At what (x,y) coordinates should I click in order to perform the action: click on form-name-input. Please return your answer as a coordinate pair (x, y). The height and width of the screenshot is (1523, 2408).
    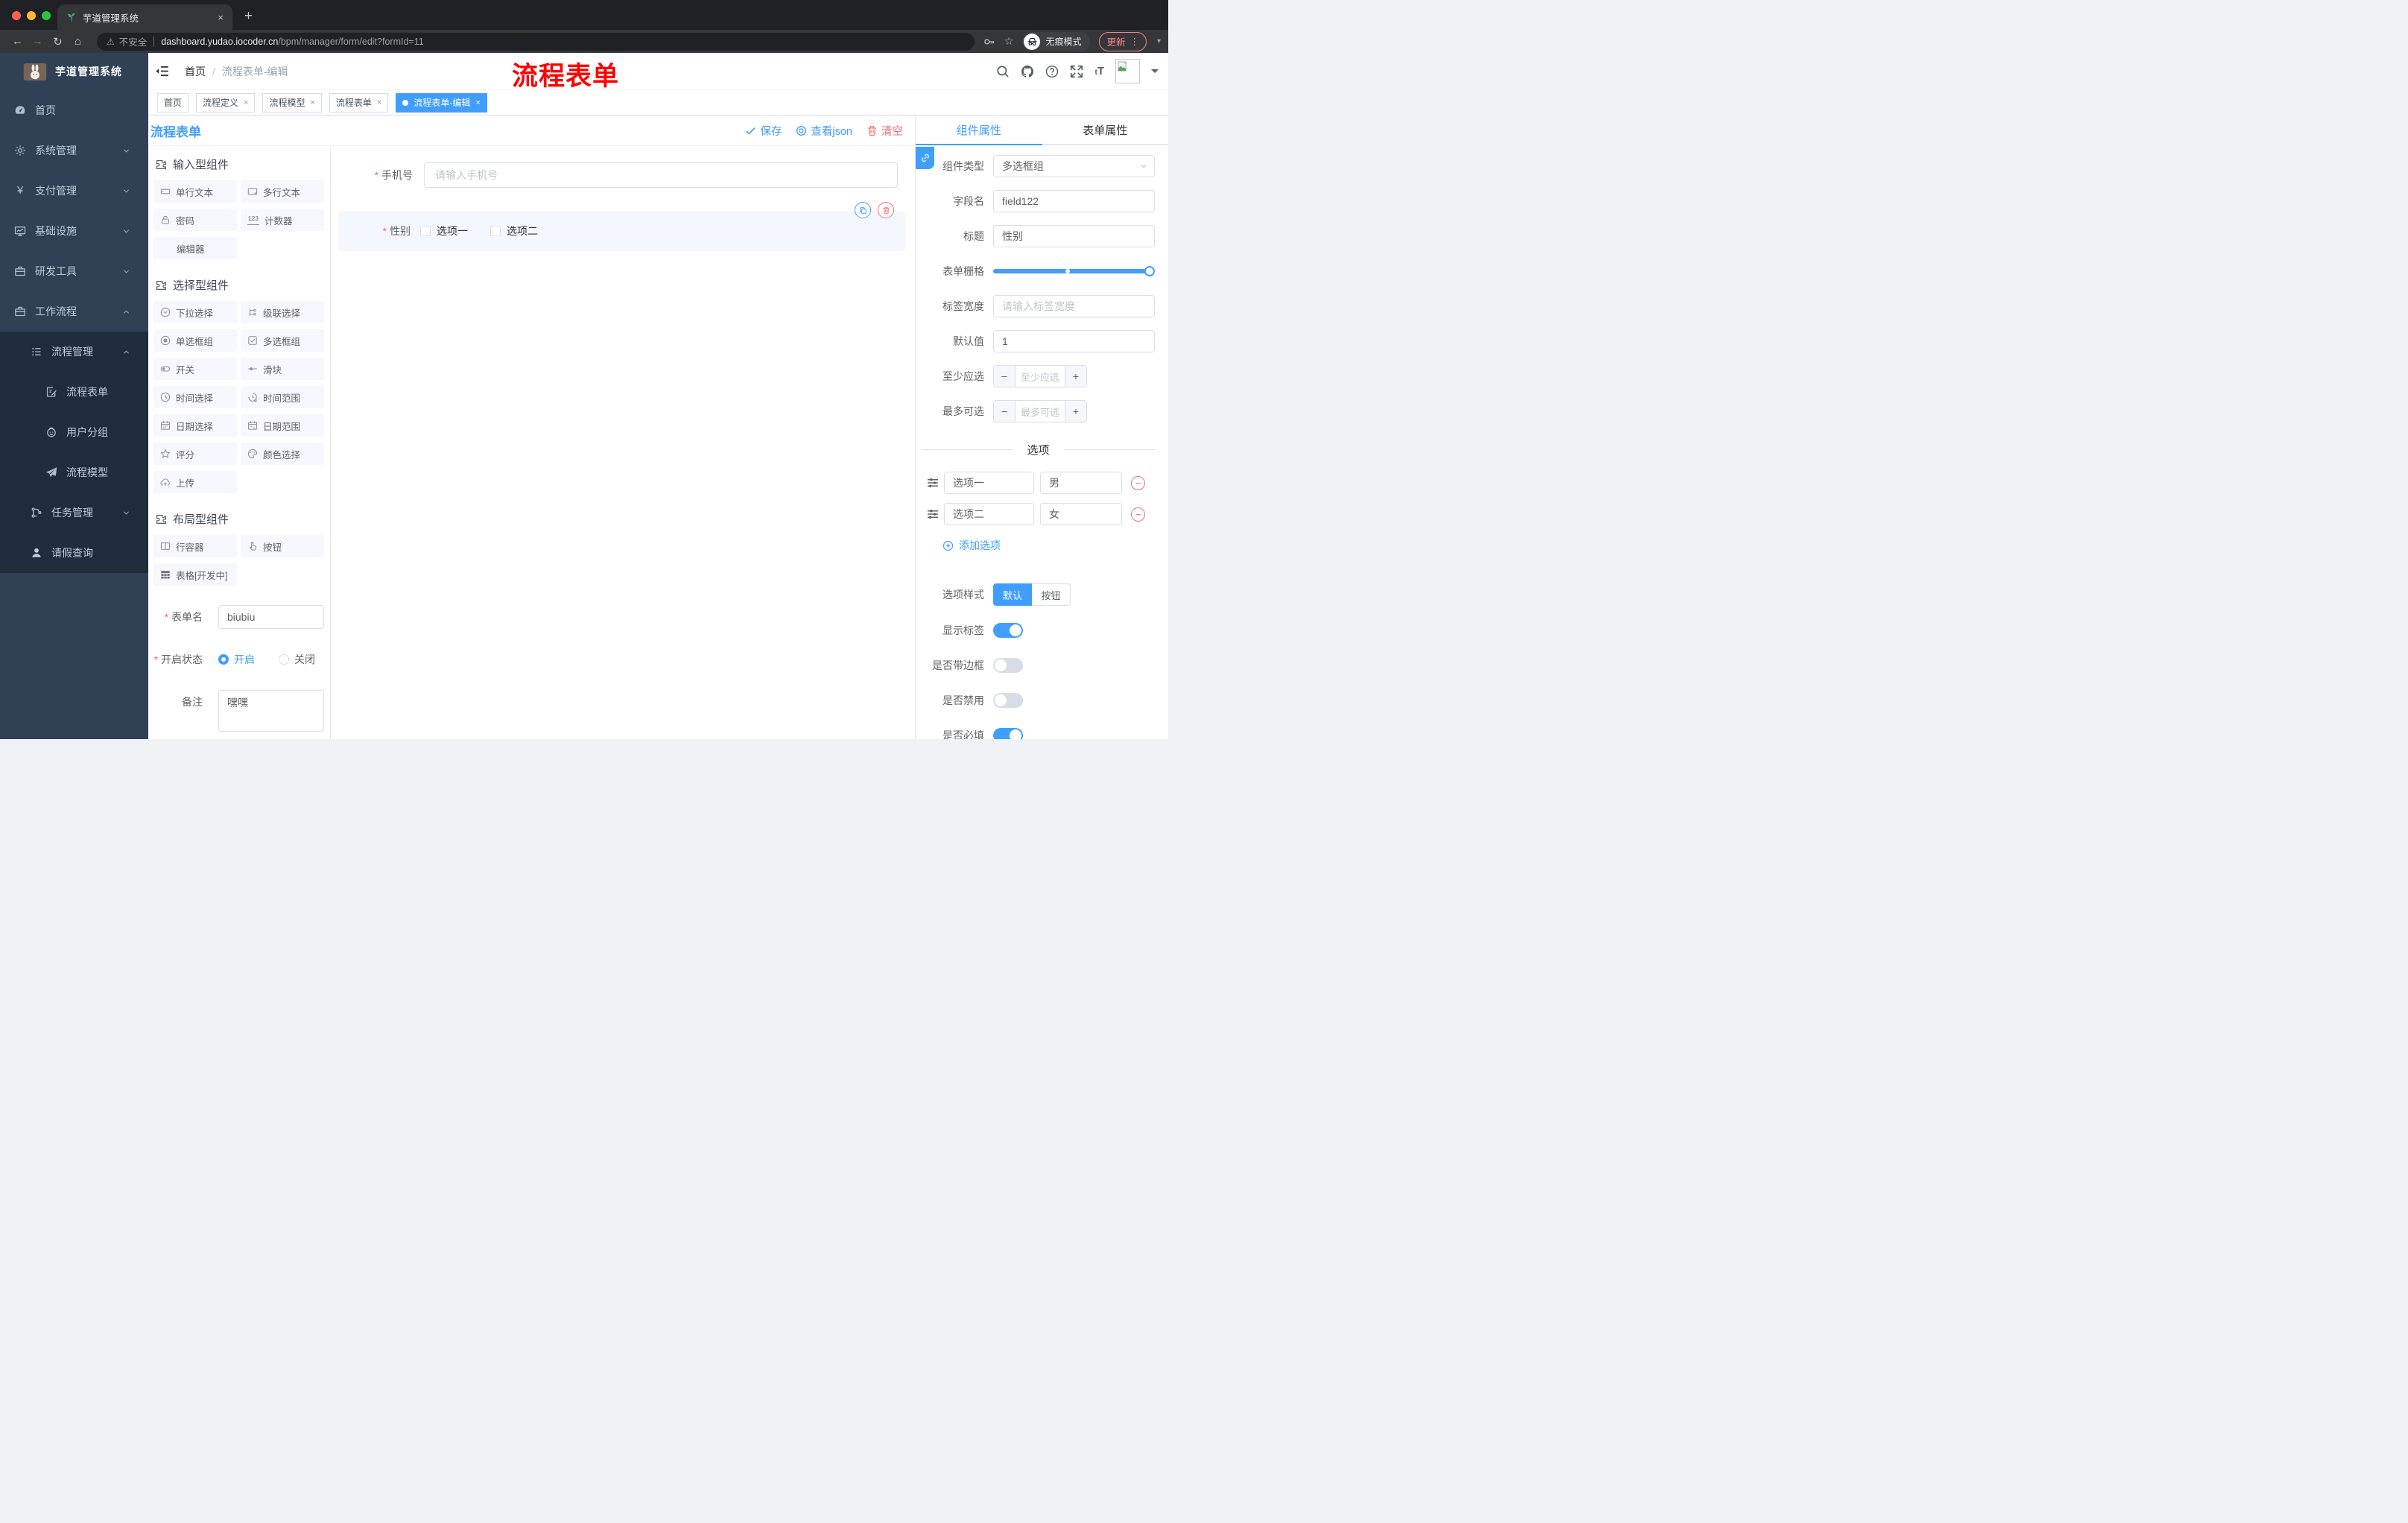
    Looking at the image, I should click on (271, 617).